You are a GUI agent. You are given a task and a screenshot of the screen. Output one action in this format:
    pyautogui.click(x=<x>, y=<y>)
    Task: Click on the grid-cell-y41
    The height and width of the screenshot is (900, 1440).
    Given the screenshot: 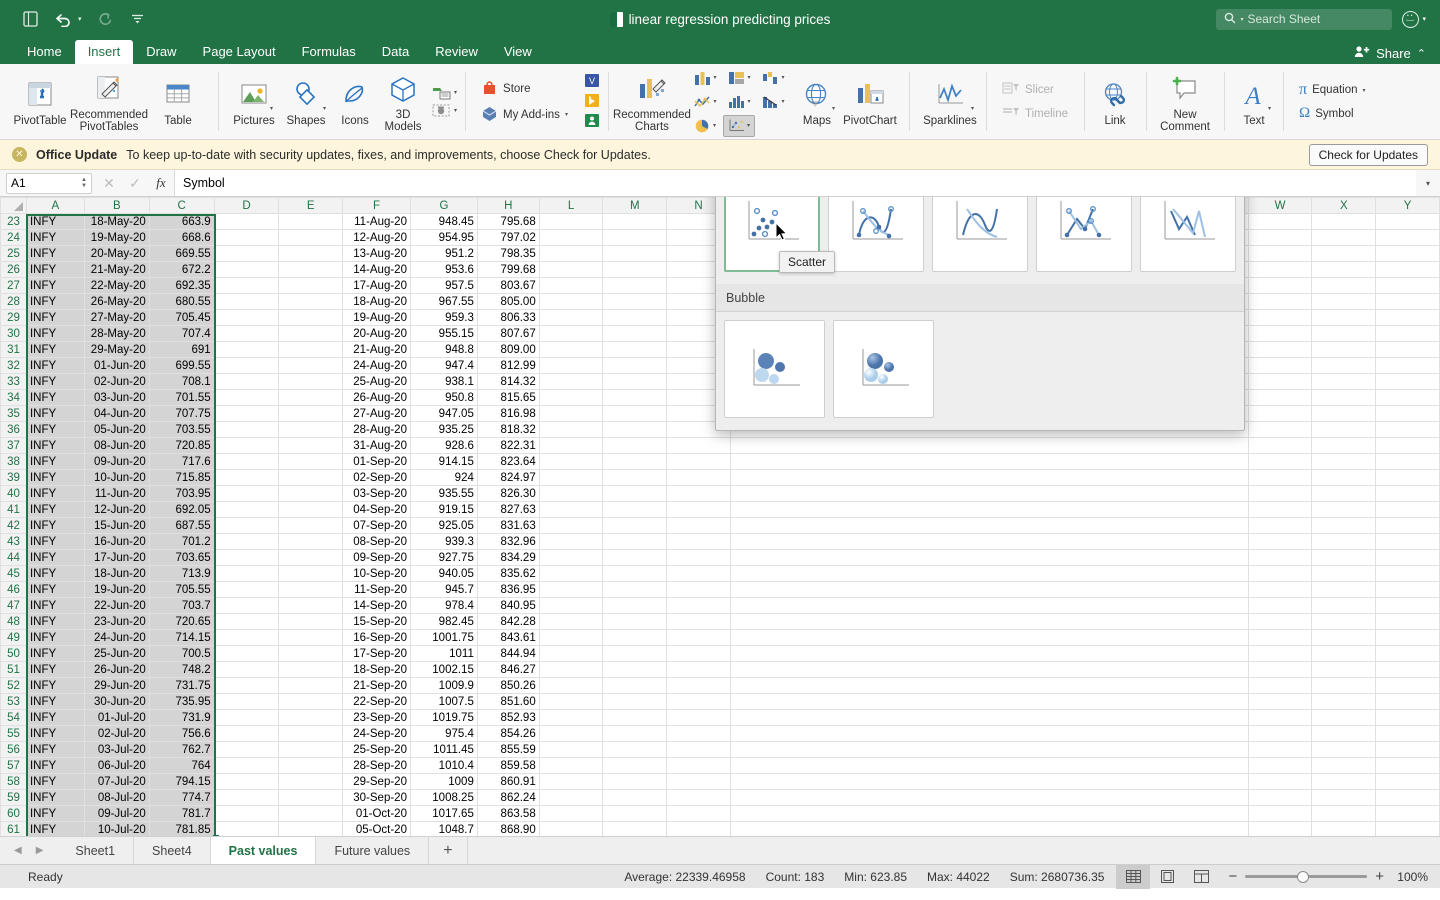 What is the action you would take?
    pyautogui.click(x=1407, y=509)
    